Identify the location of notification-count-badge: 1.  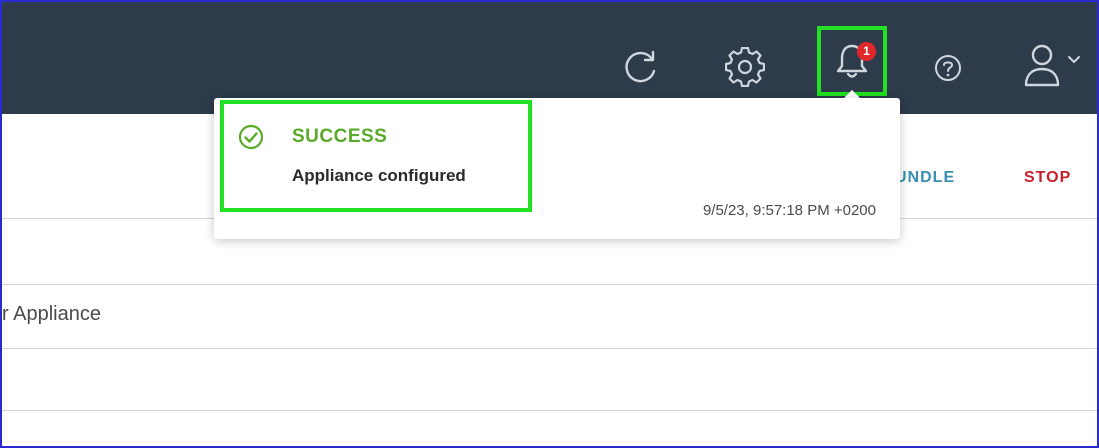
(866, 51).